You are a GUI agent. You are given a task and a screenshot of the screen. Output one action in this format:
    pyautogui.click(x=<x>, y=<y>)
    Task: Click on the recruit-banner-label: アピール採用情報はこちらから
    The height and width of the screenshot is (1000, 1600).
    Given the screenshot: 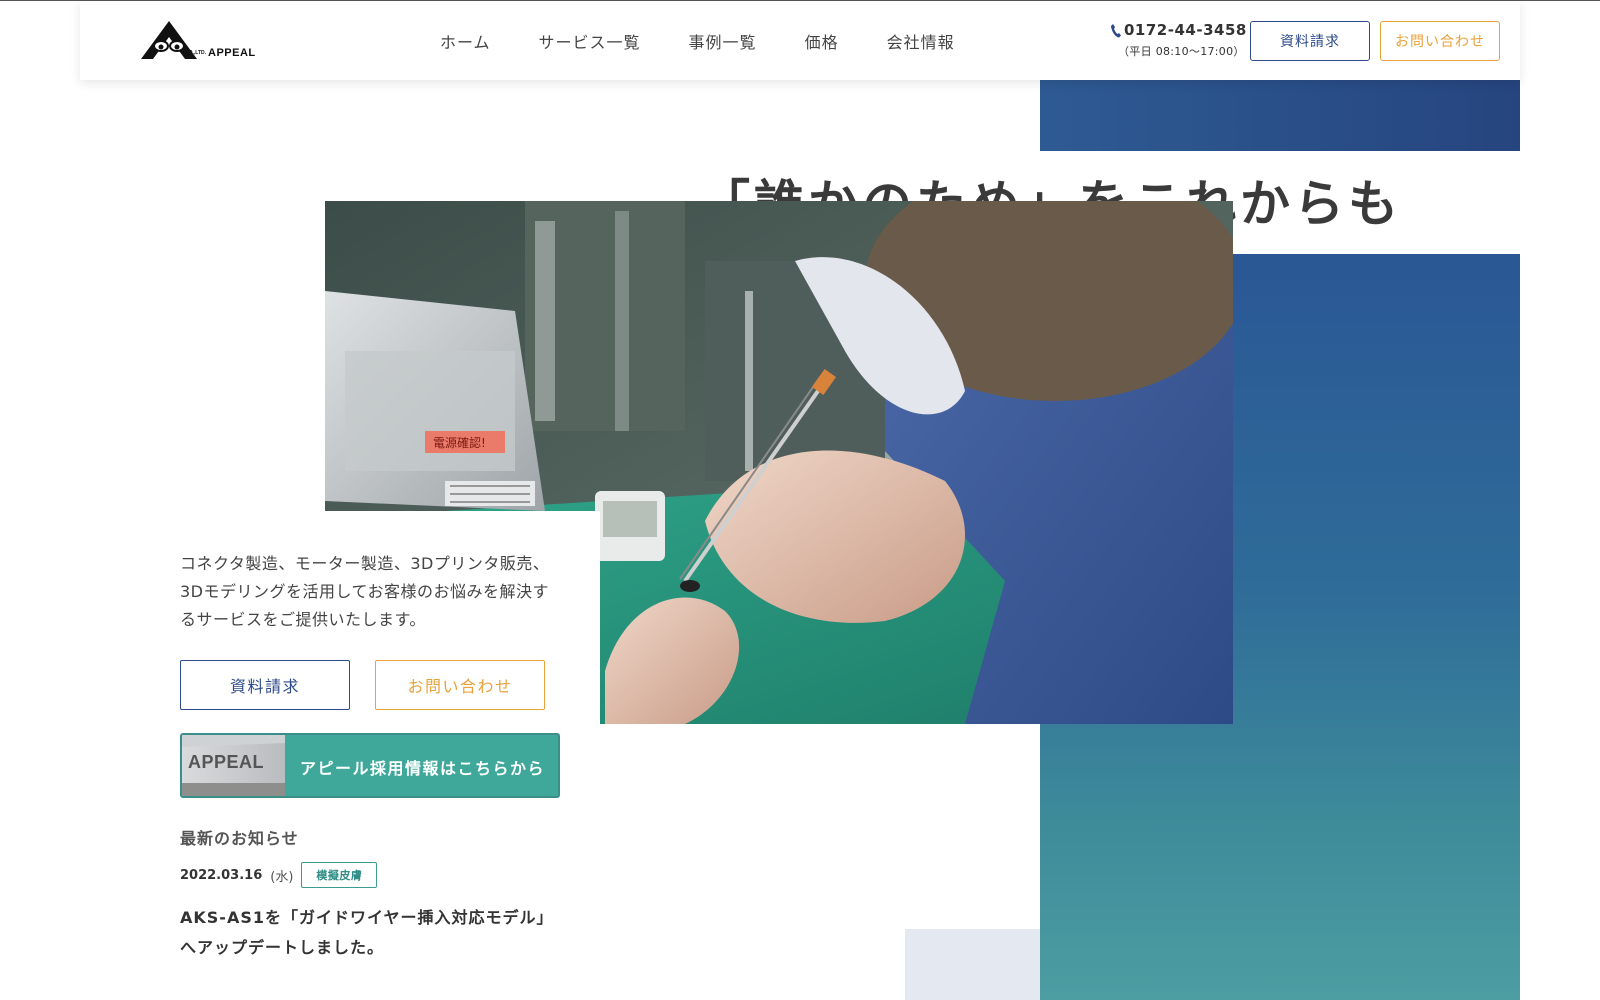 What is the action you would take?
    pyautogui.click(x=423, y=768)
    